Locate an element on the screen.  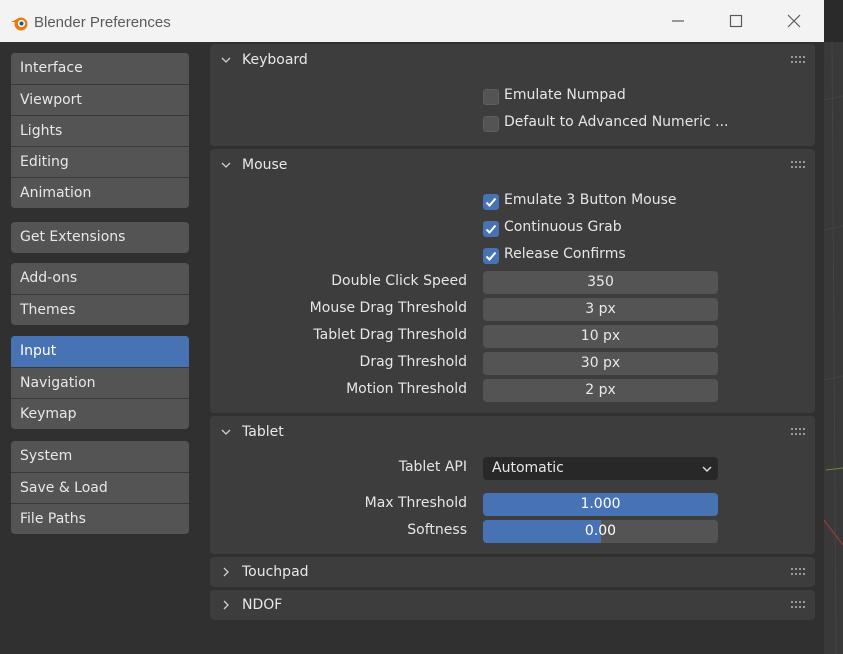
minimize-icon is located at coordinates (678, 21).